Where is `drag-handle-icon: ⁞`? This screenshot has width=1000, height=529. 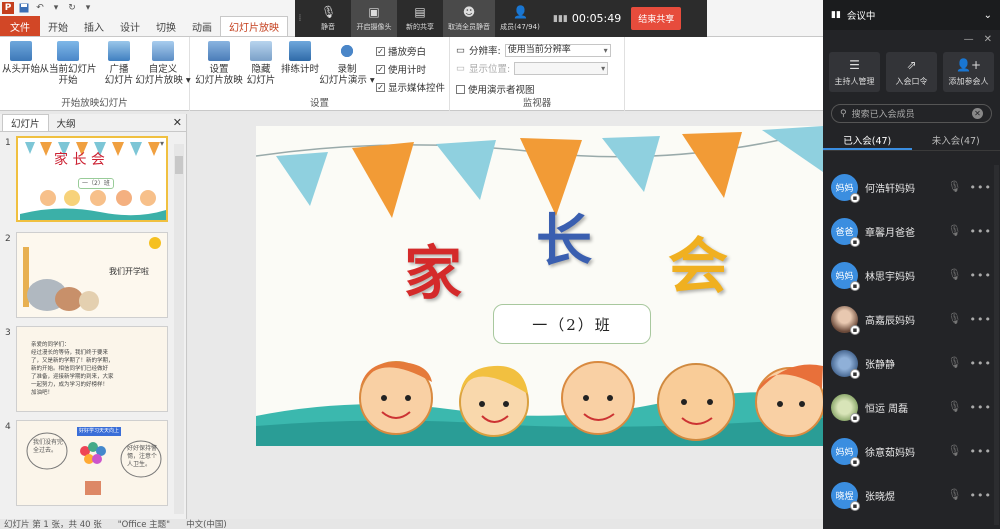 drag-handle-icon: ⁞ is located at coordinates (300, 18).